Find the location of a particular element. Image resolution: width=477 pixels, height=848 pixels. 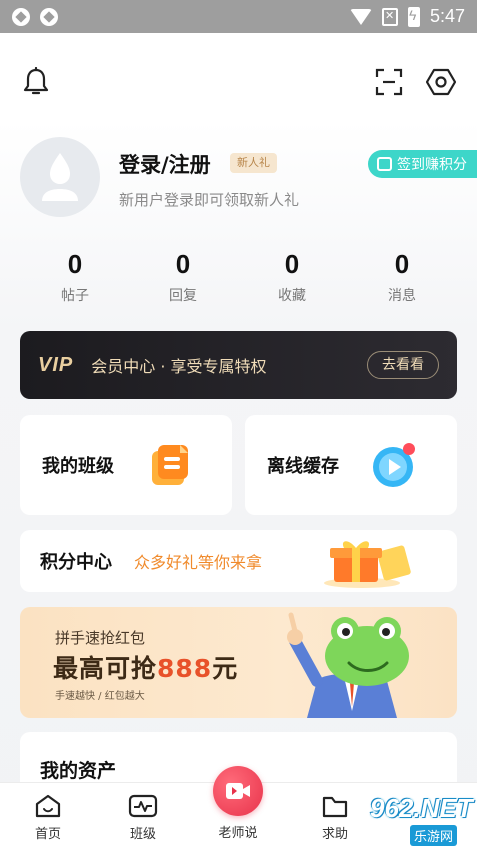

watermark-text: 962.NET is located at coordinates (421, 808).